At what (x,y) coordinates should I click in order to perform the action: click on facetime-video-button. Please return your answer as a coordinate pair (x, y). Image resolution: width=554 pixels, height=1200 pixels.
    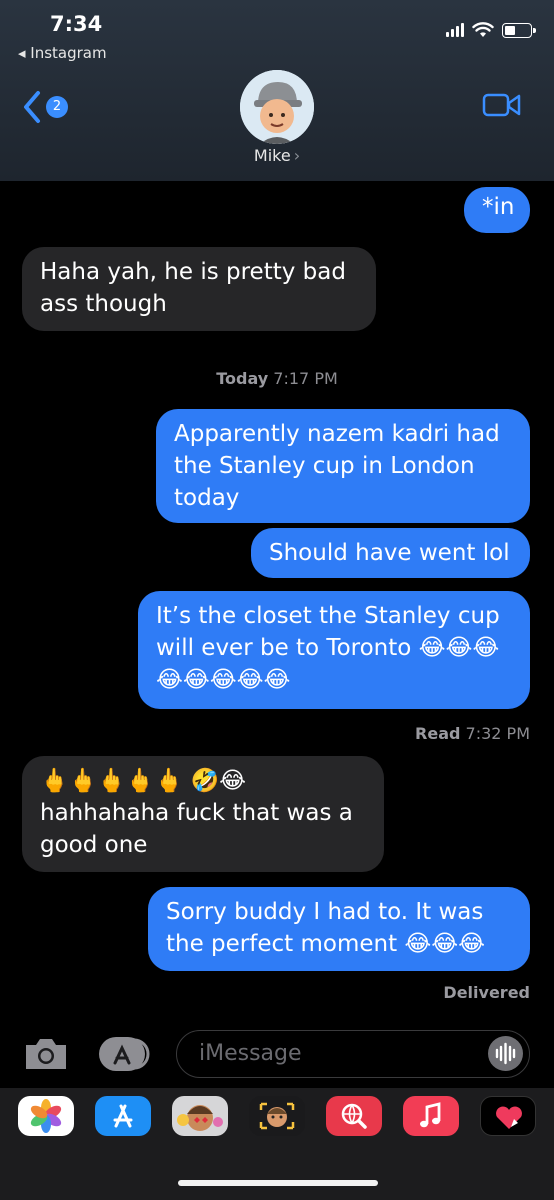
    Looking at the image, I should click on (502, 107).